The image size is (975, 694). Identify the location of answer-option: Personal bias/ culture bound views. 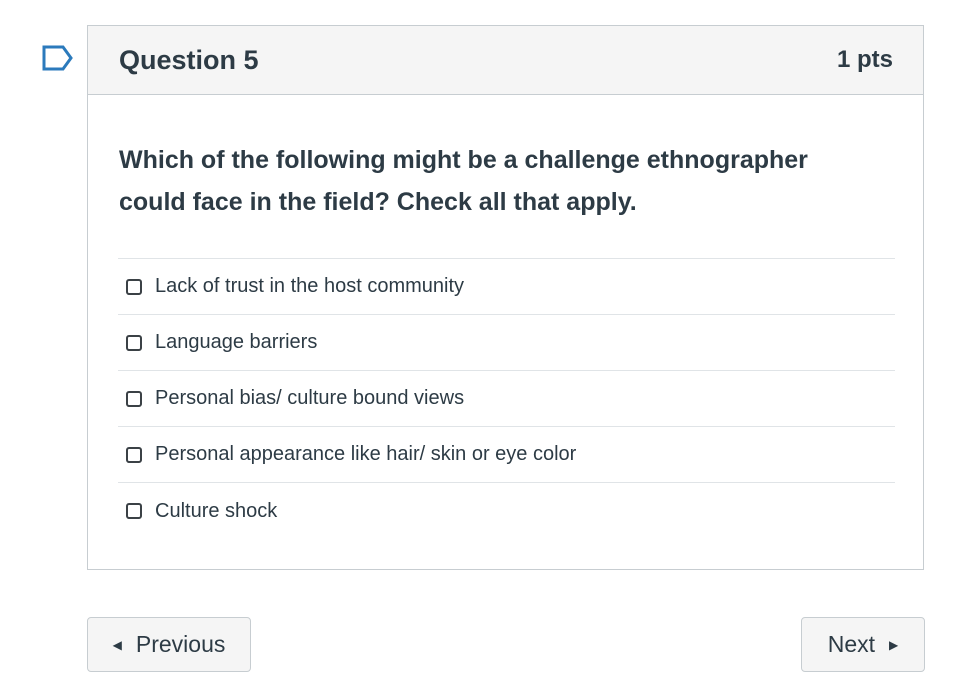
(506, 399).